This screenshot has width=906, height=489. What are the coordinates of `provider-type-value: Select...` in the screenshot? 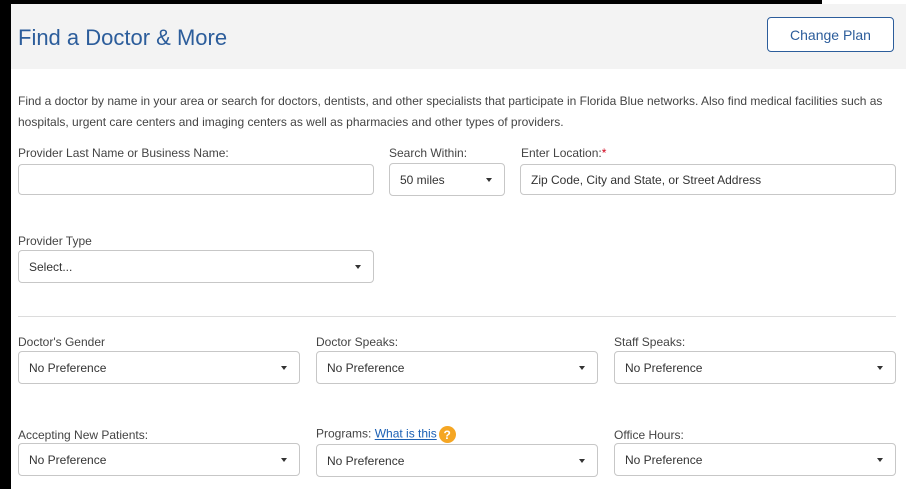 It's located at (51, 266).